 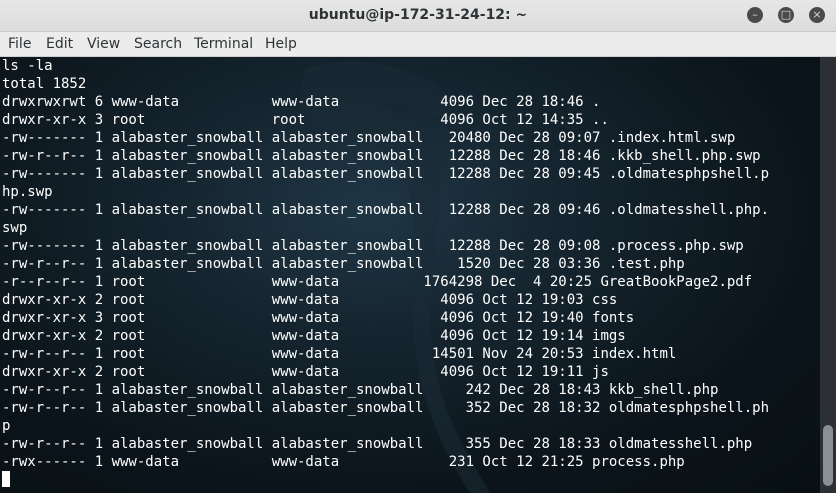 What do you see at coordinates (44, 84) in the screenshot?
I see `terminal-line: total 1852` at bounding box center [44, 84].